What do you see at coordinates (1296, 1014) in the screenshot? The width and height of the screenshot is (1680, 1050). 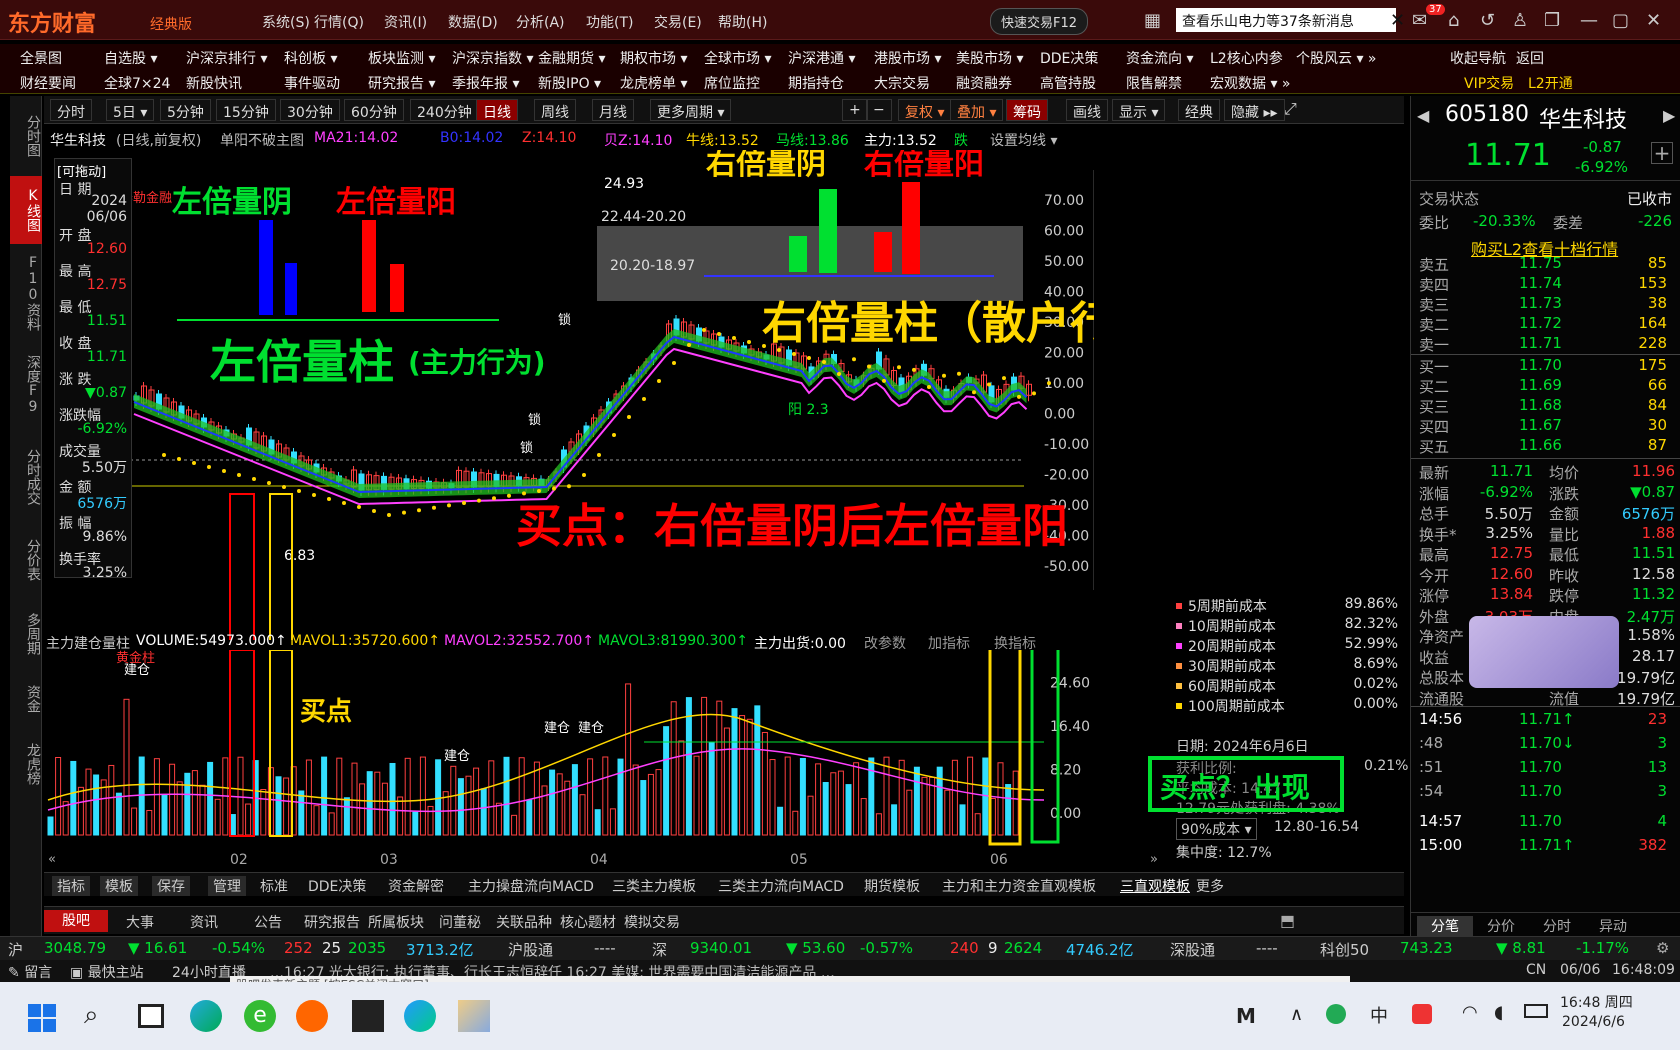 I see `tray-expand-icon: ∧` at bounding box center [1296, 1014].